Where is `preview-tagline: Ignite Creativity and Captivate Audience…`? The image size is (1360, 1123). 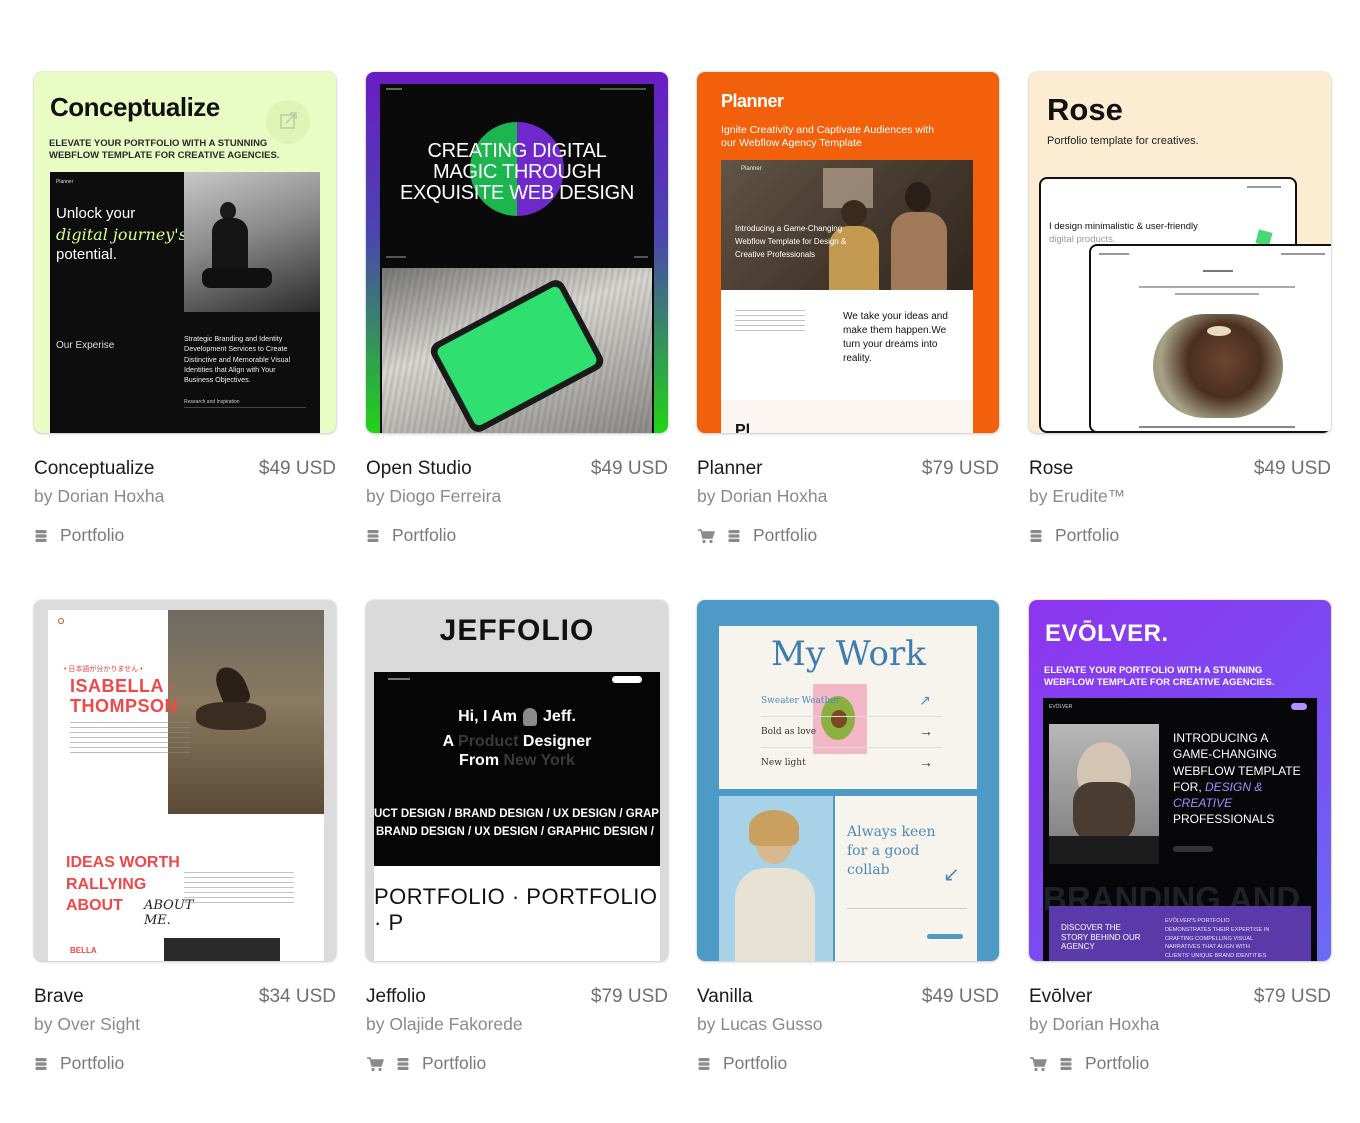
preview-tagline: Ignite Creativity and Captivate Audience… is located at coordinates (828, 136).